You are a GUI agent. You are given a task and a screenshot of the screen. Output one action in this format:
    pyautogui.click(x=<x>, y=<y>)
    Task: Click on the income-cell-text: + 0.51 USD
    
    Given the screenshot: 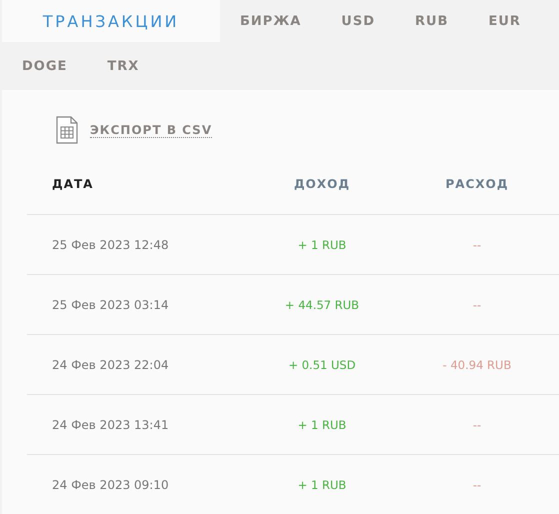 What is the action you would take?
    pyautogui.click(x=322, y=365)
    